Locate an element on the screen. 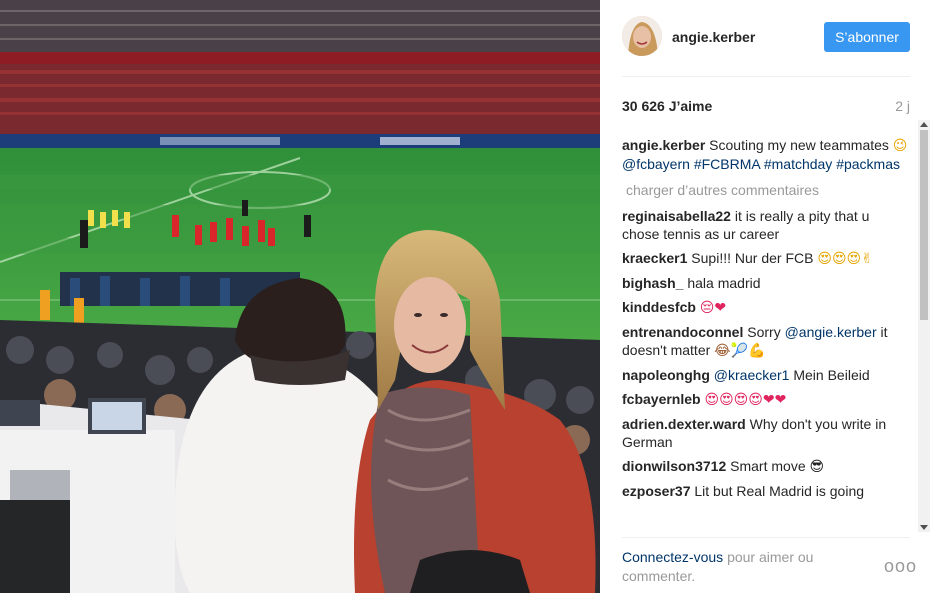  hashtag-link: #matchday is located at coordinates (798, 164).